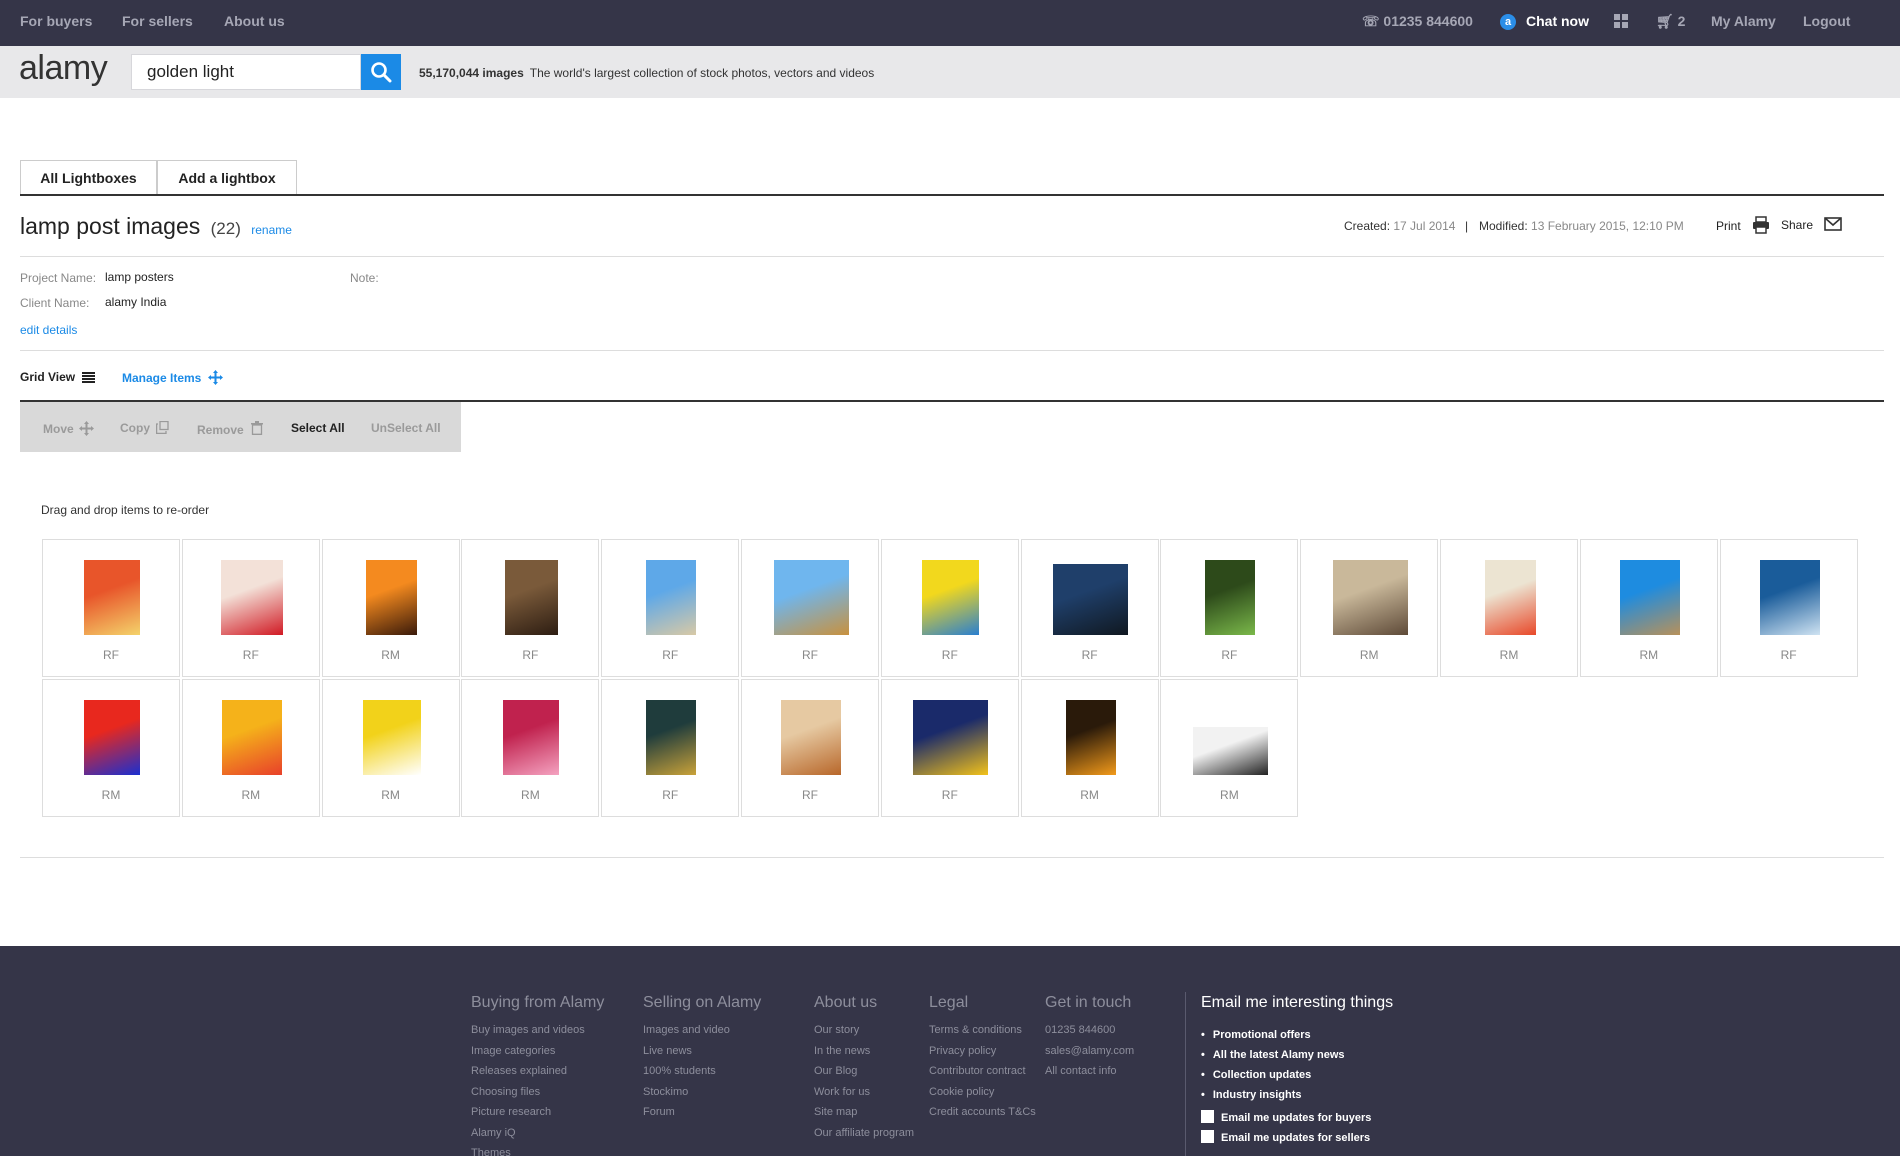 The width and height of the screenshot is (1900, 1156). What do you see at coordinates (864, 1051) in the screenshot?
I see `footer-link: In the news` at bounding box center [864, 1051].